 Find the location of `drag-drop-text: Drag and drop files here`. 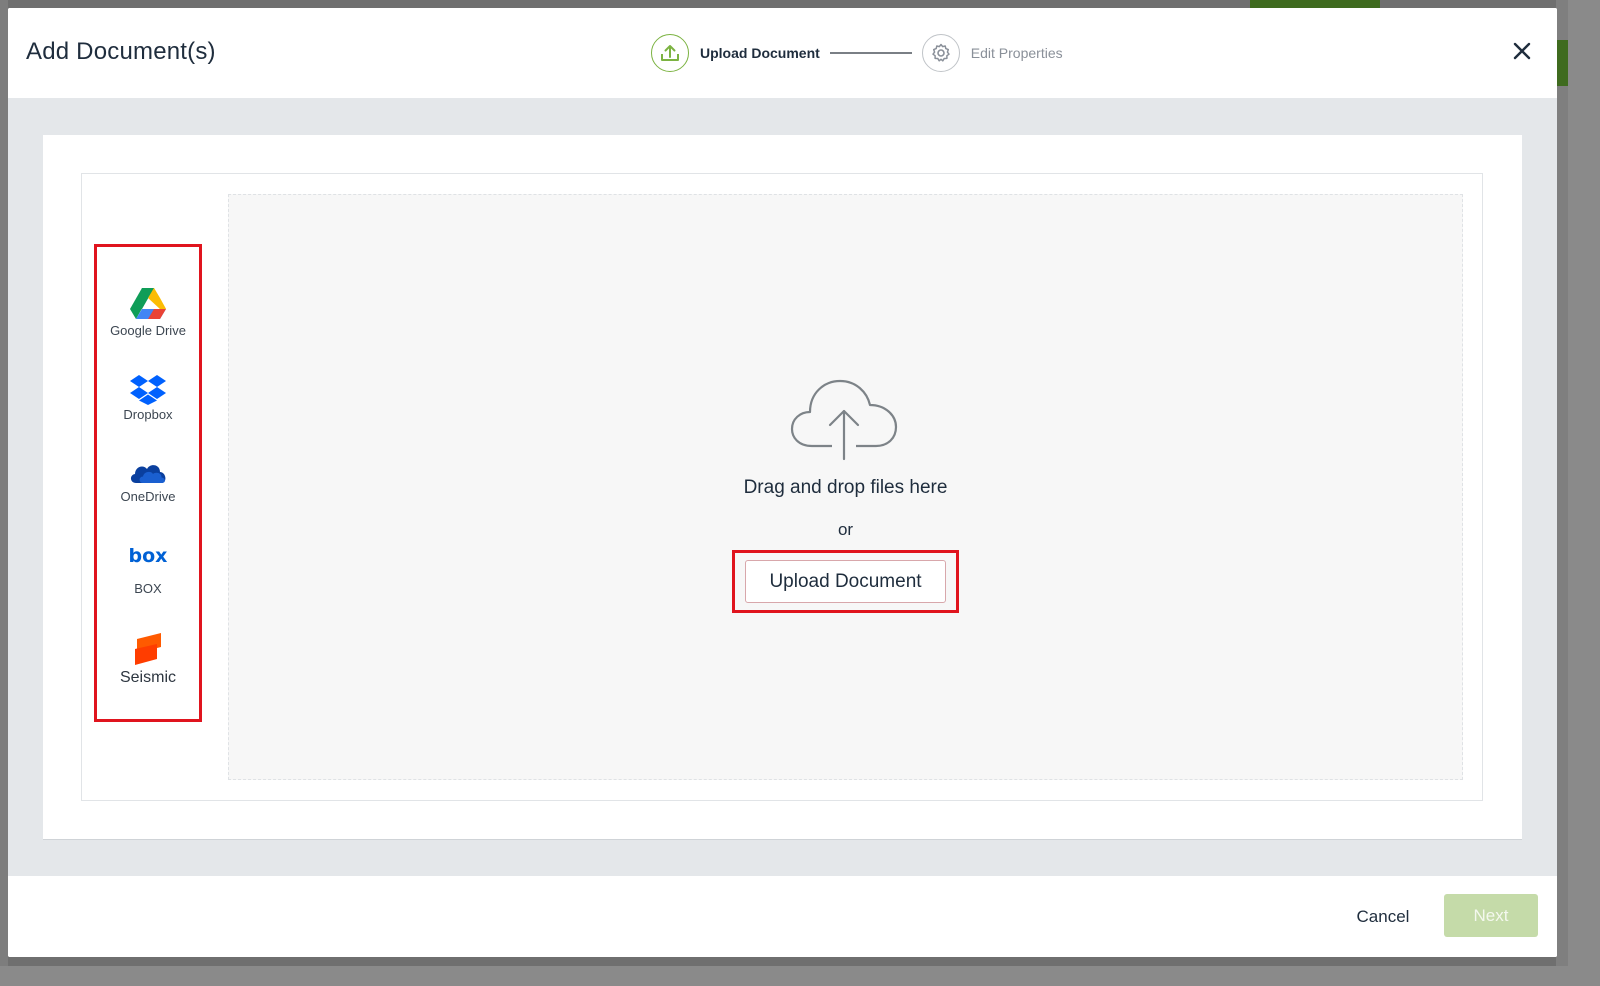

drag-drop-text: Drag and drop files here is located at coordinates (845, 487).